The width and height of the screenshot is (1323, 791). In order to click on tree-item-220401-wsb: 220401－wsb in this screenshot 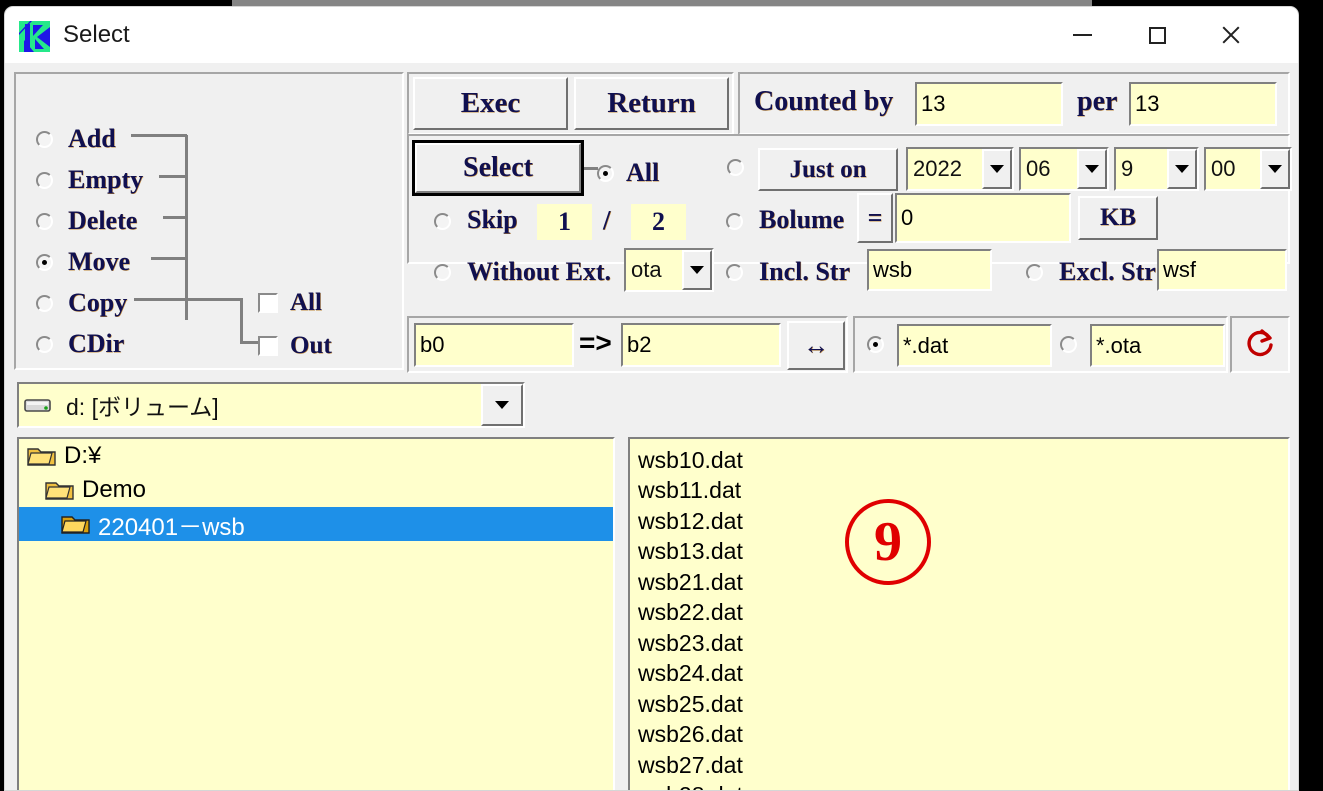, I will do `click(316, 524)`.